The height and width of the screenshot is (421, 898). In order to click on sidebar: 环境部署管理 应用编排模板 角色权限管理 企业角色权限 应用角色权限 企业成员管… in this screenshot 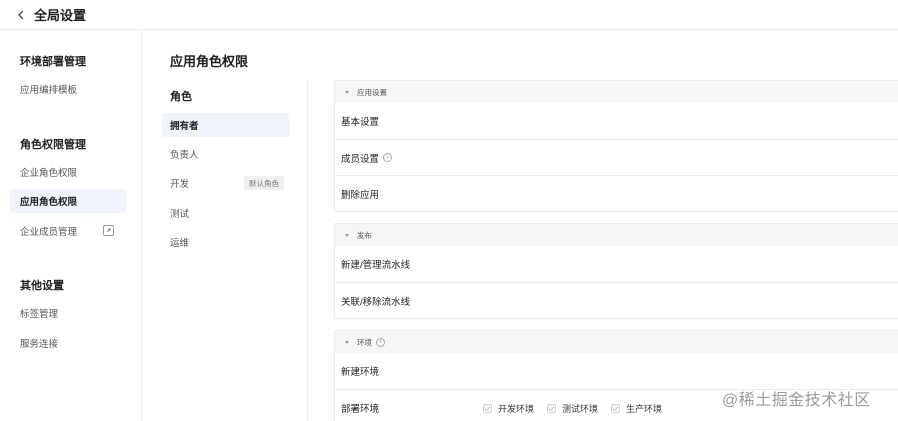, I will do `click(71, 226)`.